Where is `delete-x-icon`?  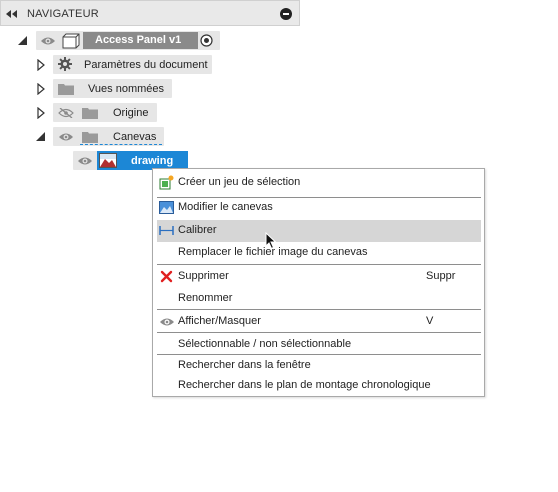
delete-x-icon is located at coordinates (166, 276).